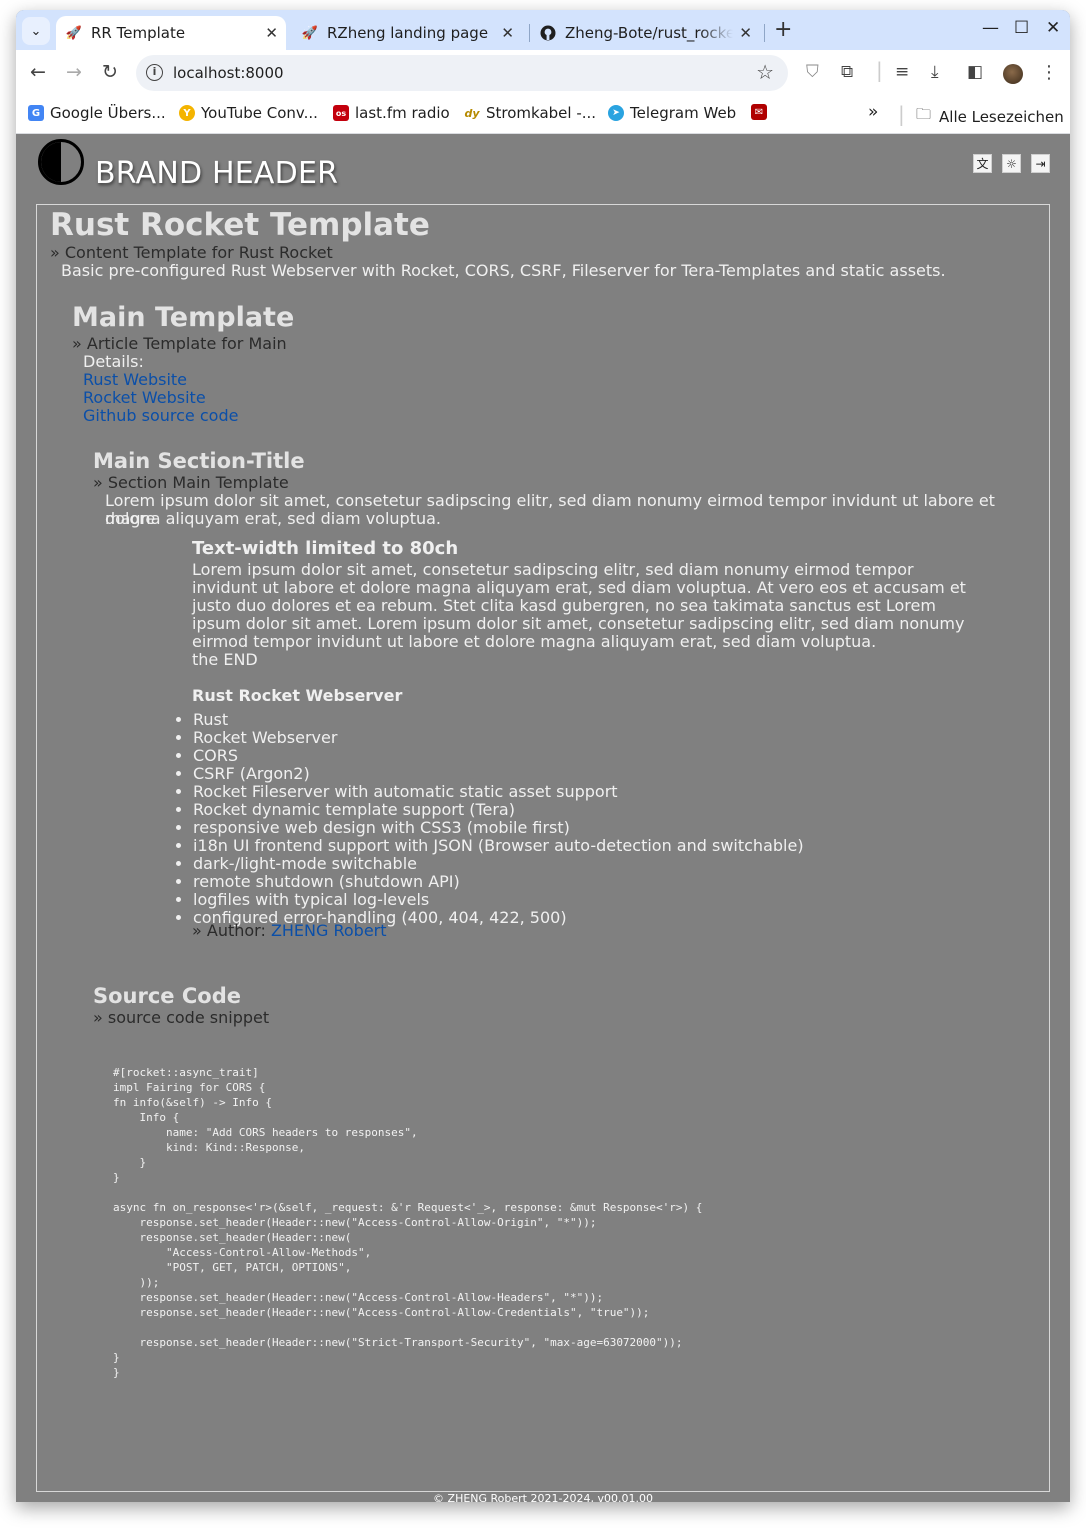  What do you see at coordinates (1053, 28) in the screenshot?
I see `close-window-button: ✕` at bounding box center [1053, 28].